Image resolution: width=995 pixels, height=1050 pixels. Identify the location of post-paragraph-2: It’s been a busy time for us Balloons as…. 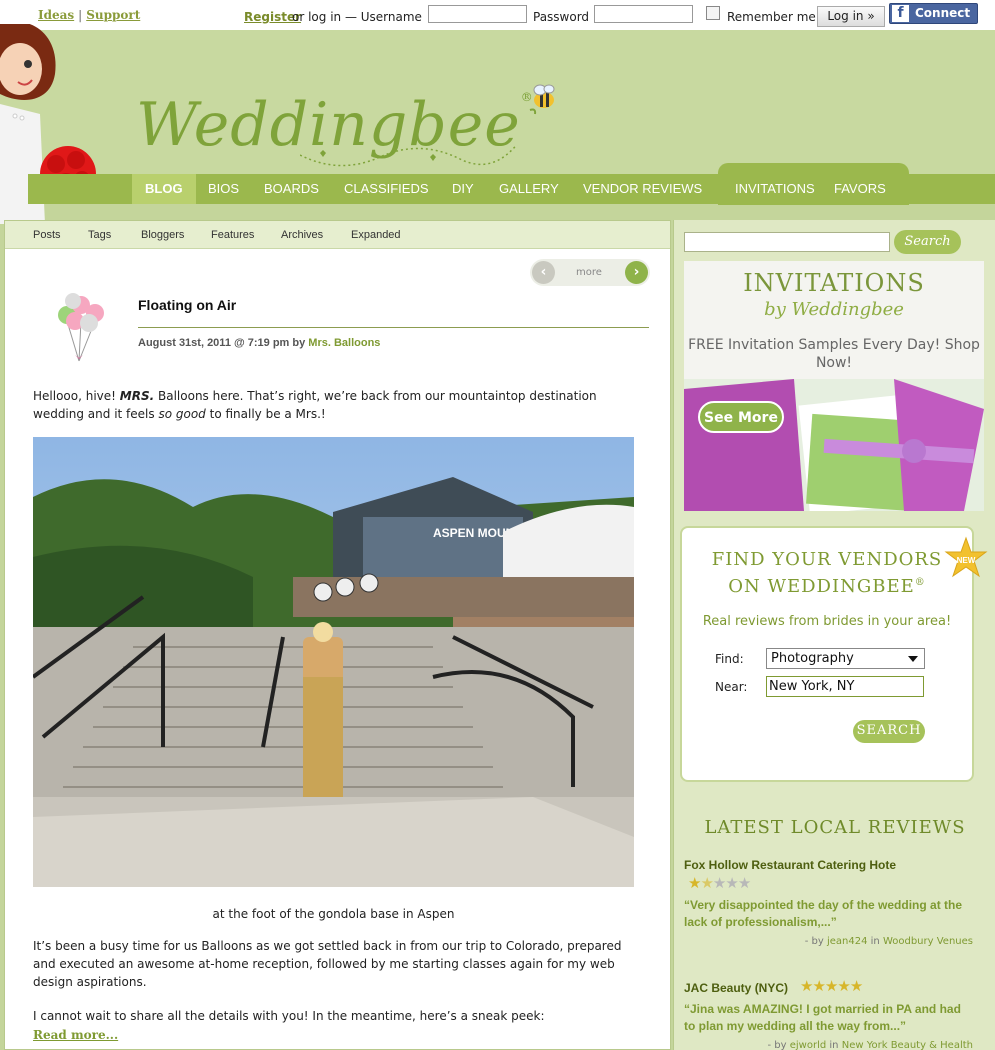
(327, 964).